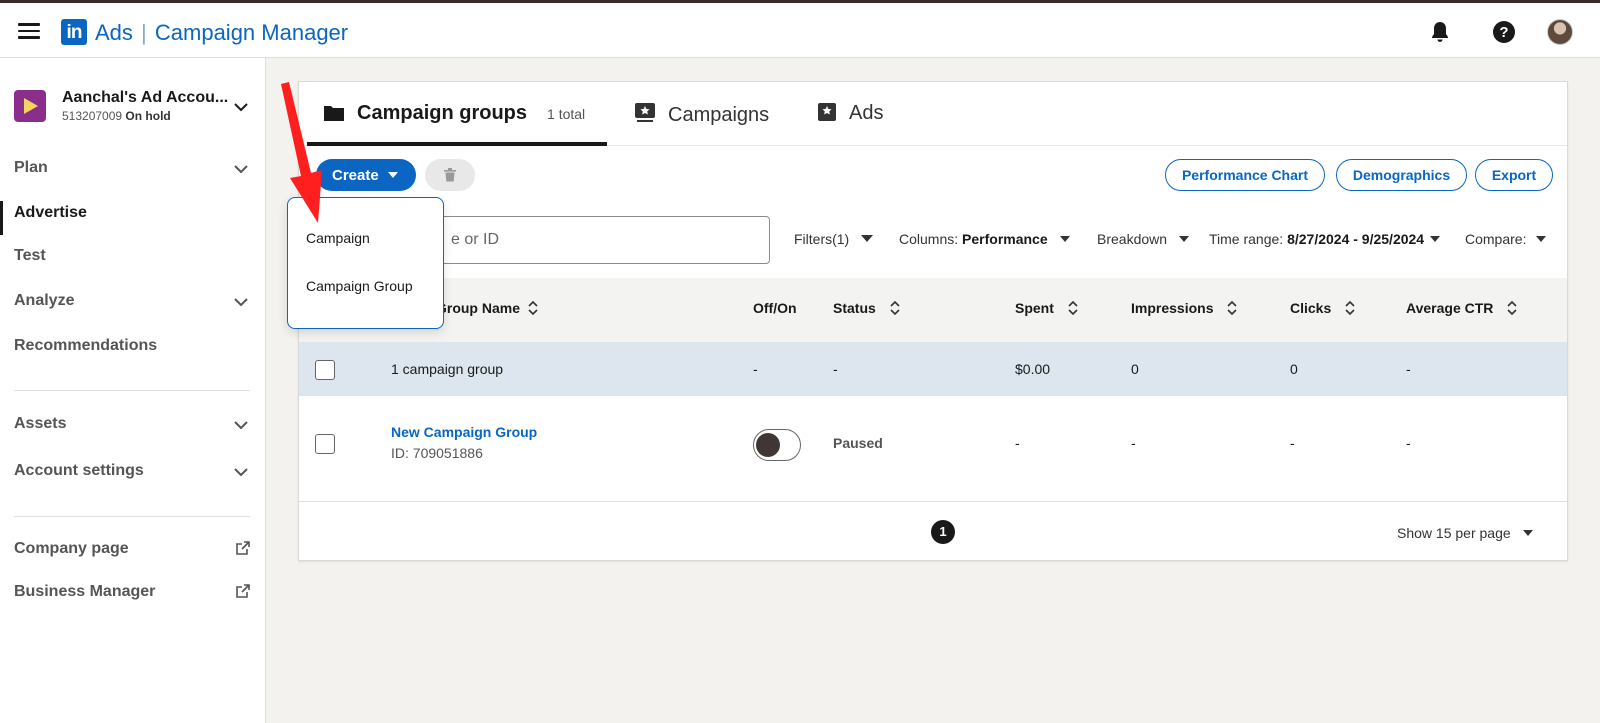  I want to click on account-id-status: 513207009 On hold, so click(116, 116).